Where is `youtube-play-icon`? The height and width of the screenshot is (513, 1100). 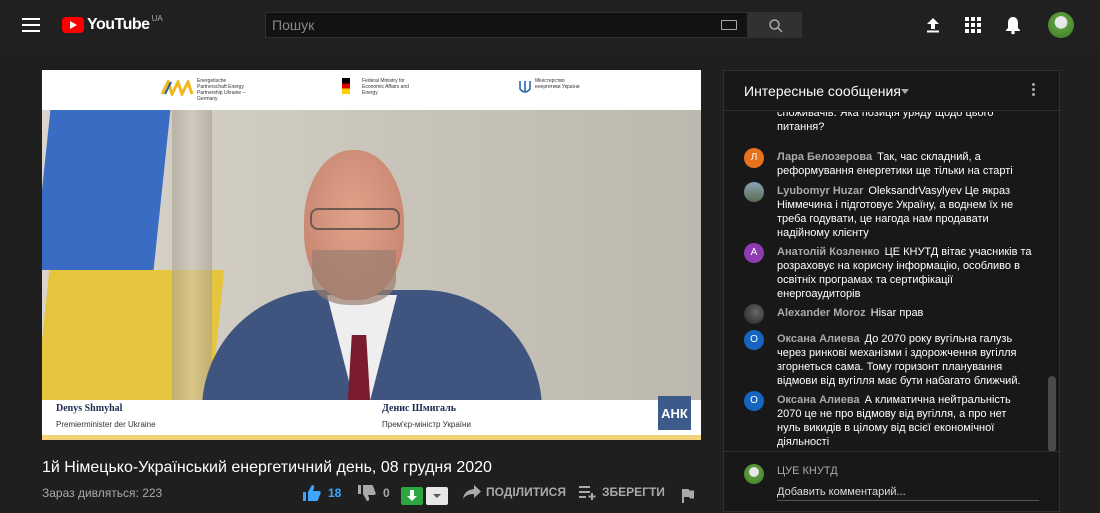 youtube-play-icon is located at coordinates (73, 25).